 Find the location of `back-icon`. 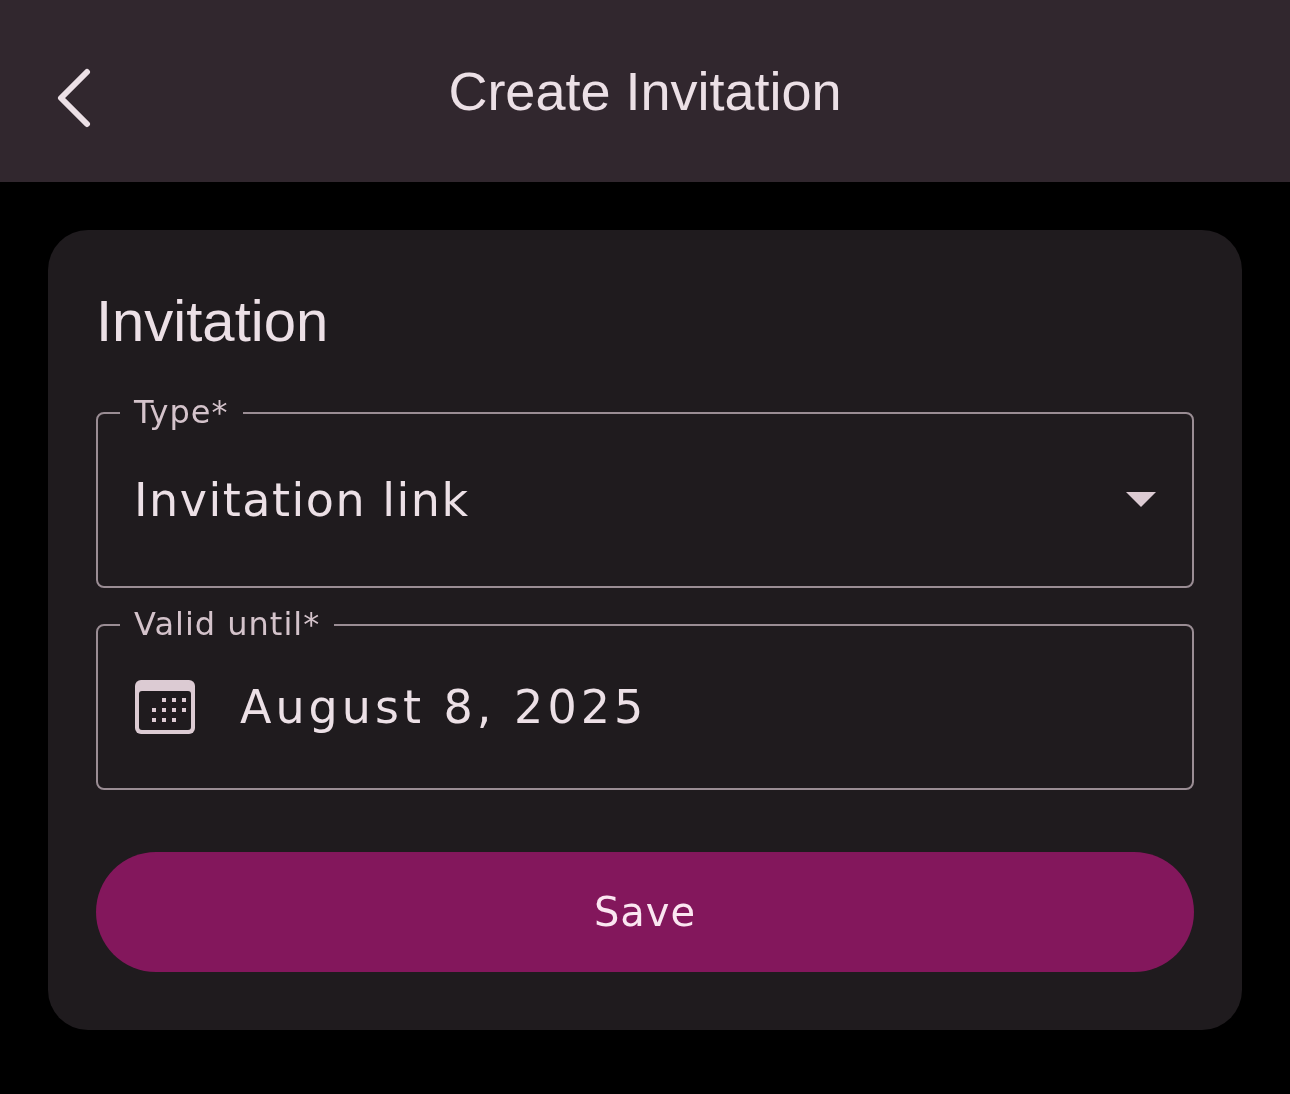

back-icon is located at coordinates (74, 98).